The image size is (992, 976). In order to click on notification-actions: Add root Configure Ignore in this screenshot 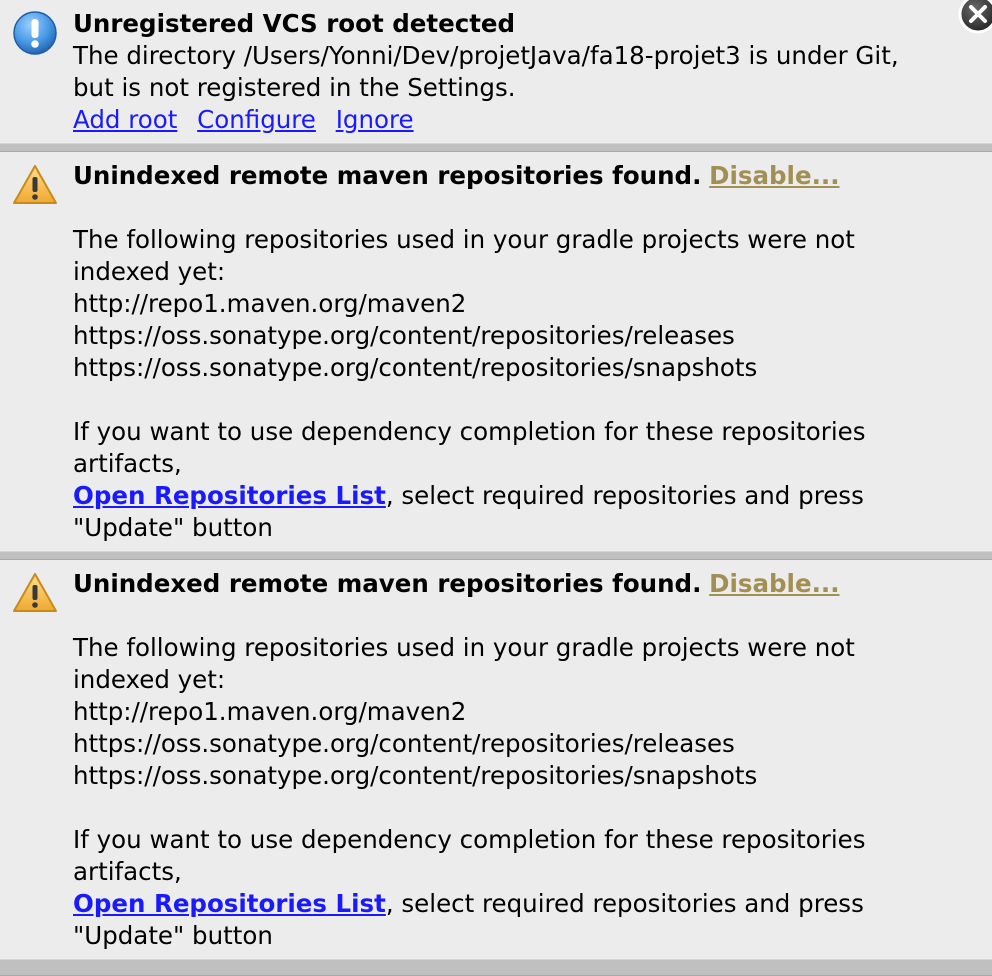, I will do `click(486, 120)`.